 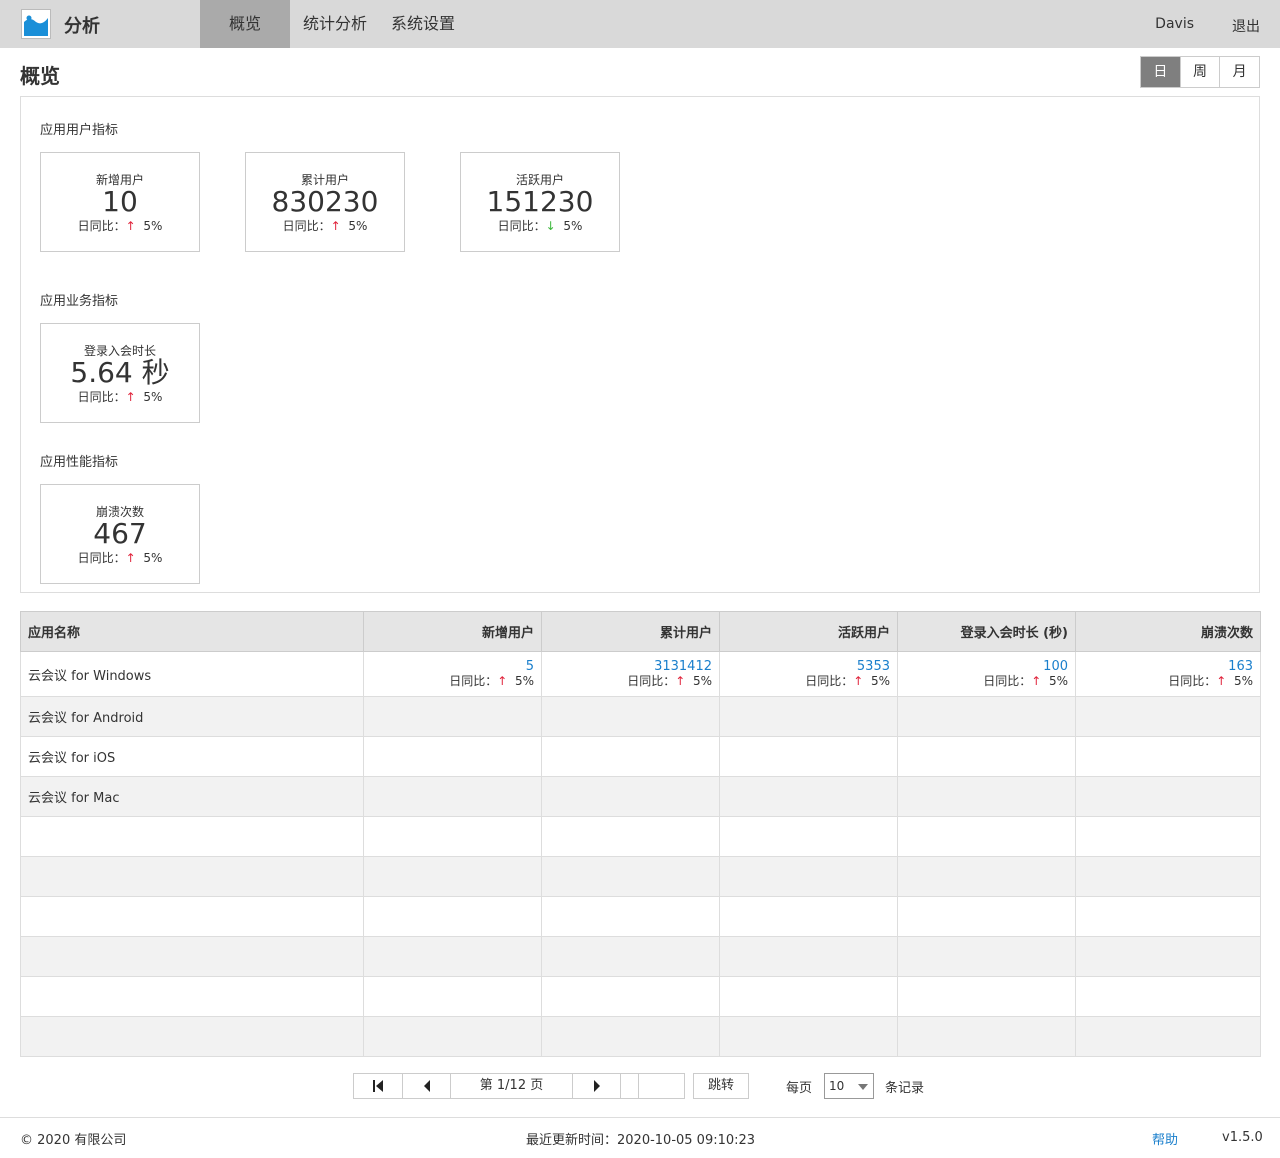 What do you see at coordinates (849, 1086) in the screenshot?
I see `per-page-select: 10` at bounding box center [849, 1086].